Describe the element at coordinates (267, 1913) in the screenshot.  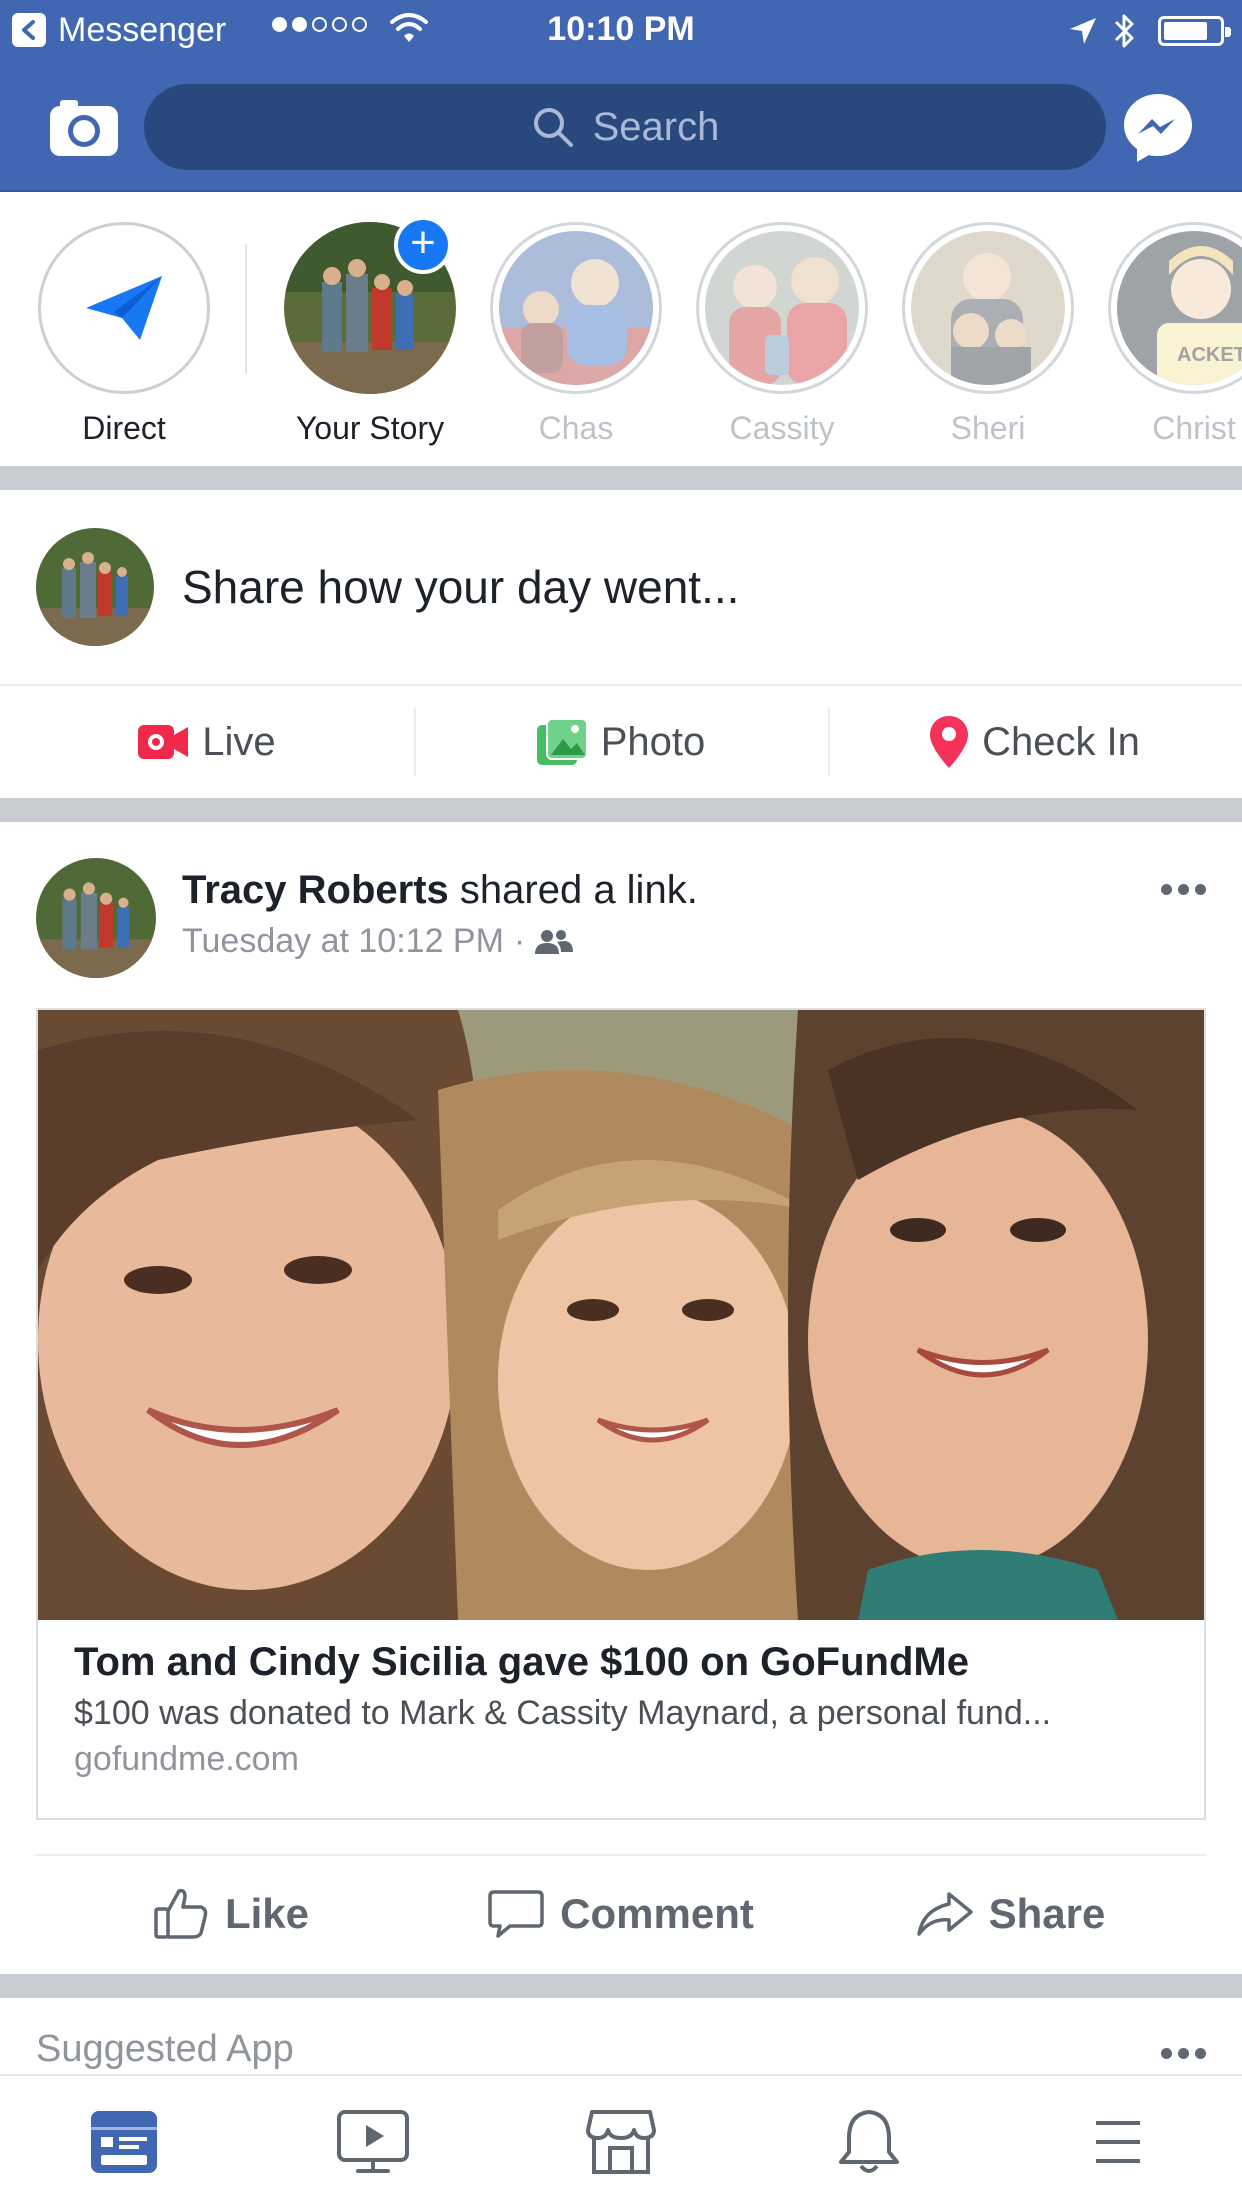
I see `like-label: Like` at that location.